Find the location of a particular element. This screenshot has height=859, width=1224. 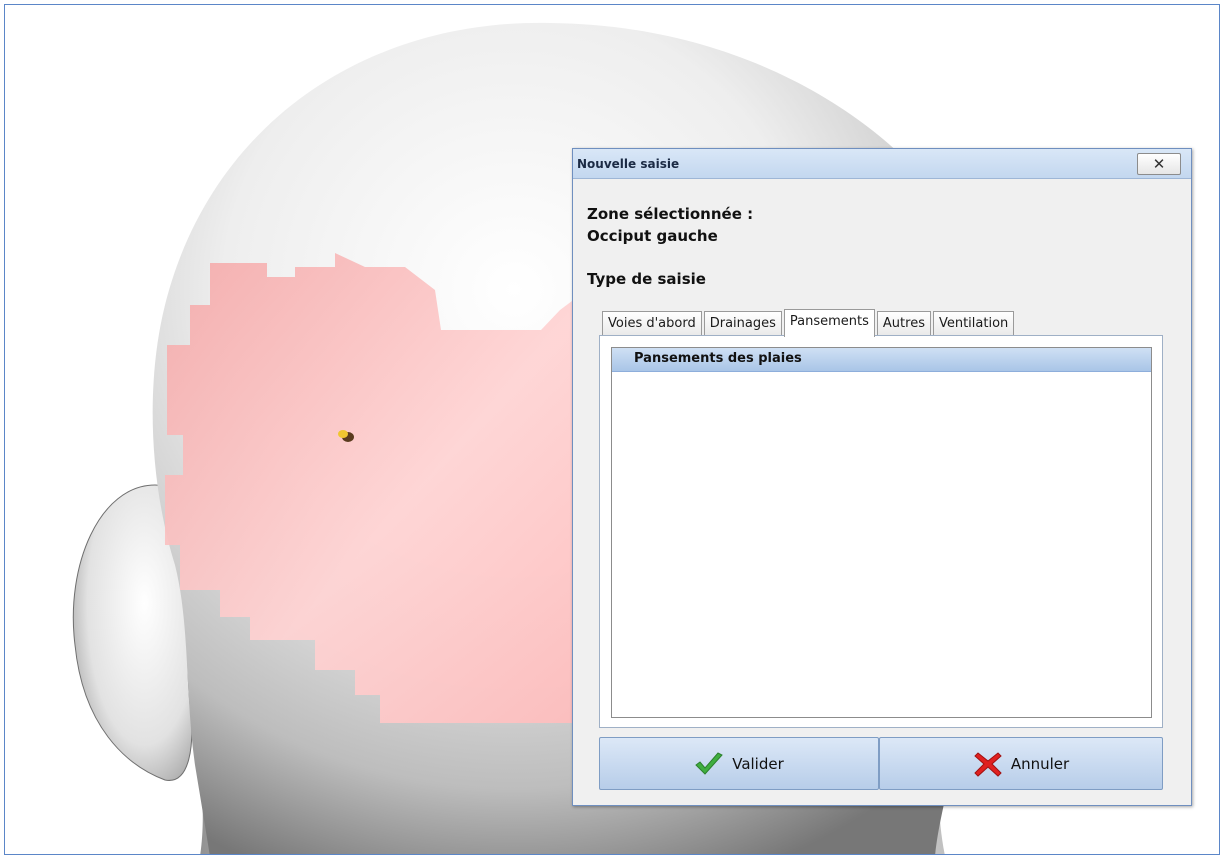

list-item-selected: Pansements des plaies is located at coordinates (881, 360).